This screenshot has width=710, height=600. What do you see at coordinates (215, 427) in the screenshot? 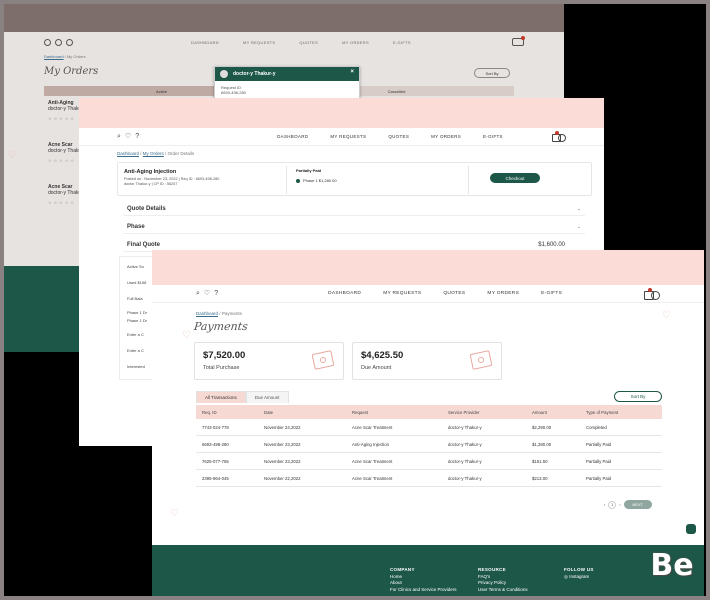
I see `cell-req-id: 7743-024-778` at bounding box center [215, 427].